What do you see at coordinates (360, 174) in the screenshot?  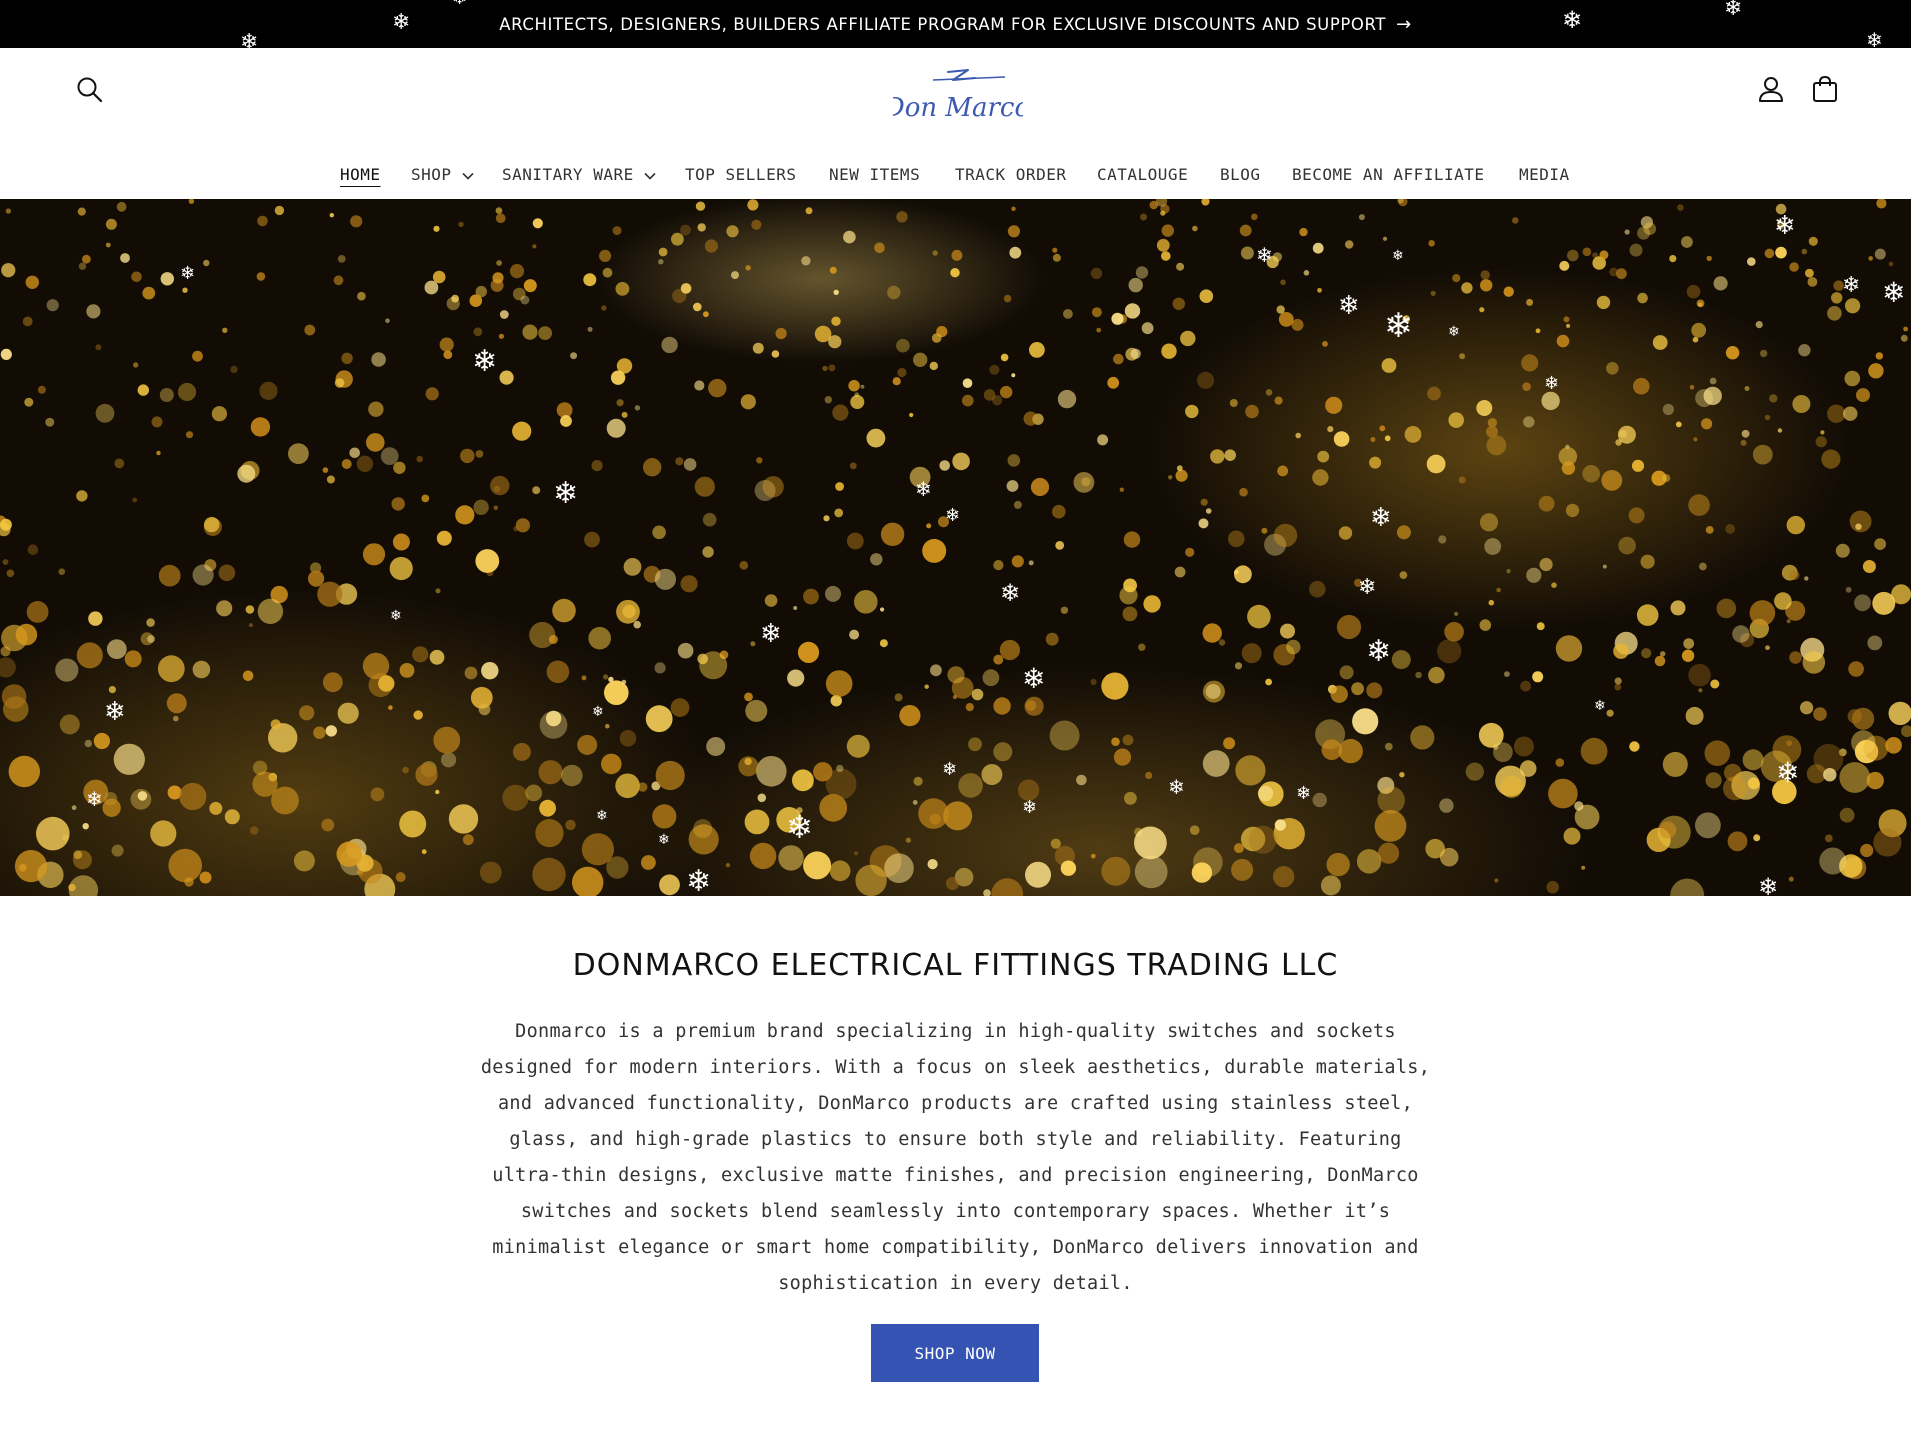 I see `nav-item-home: HOME` at bounding box center [360, 174].